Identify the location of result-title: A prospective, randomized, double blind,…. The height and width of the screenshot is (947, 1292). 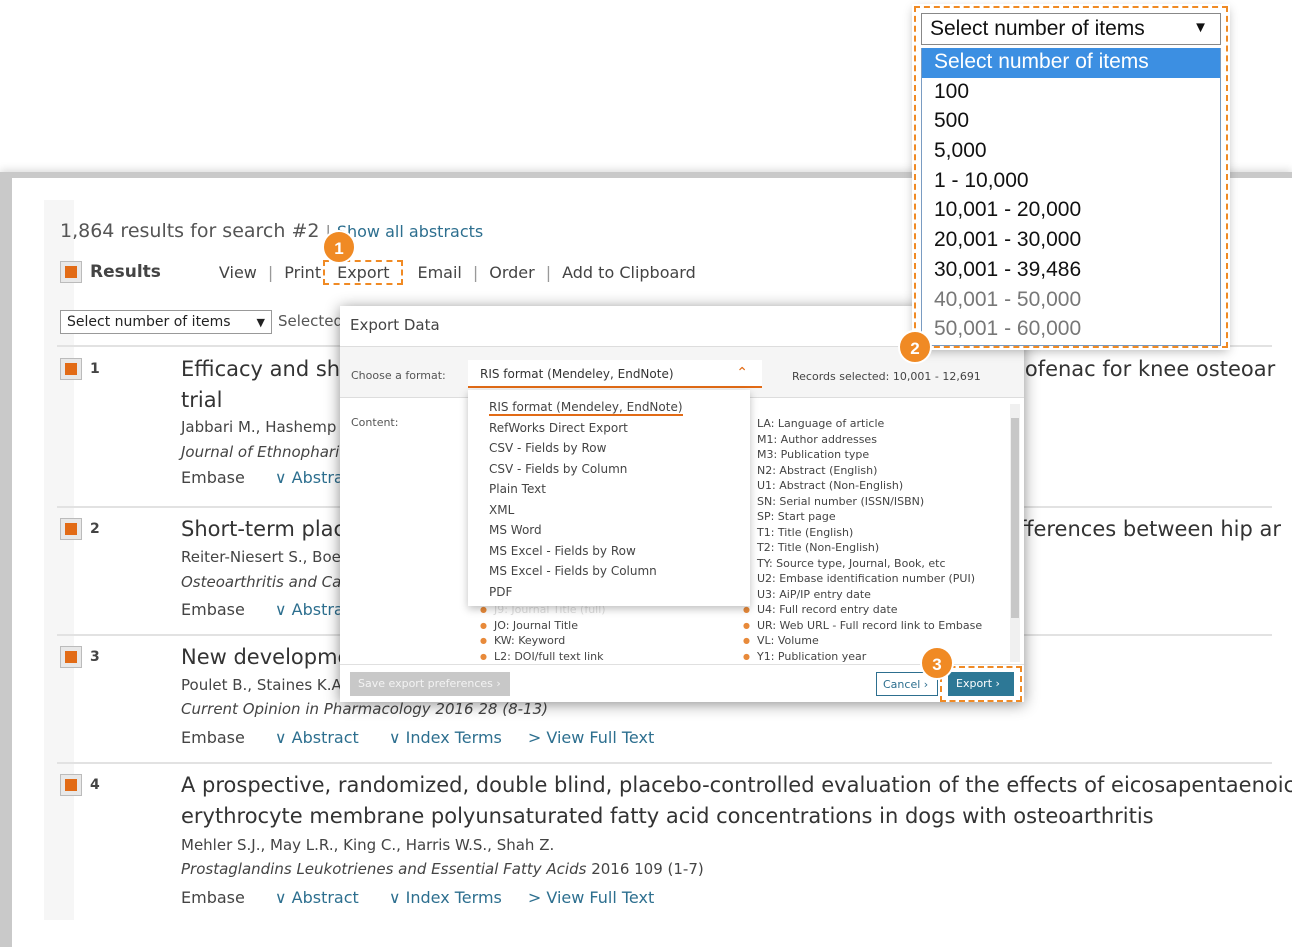
(736, 801).